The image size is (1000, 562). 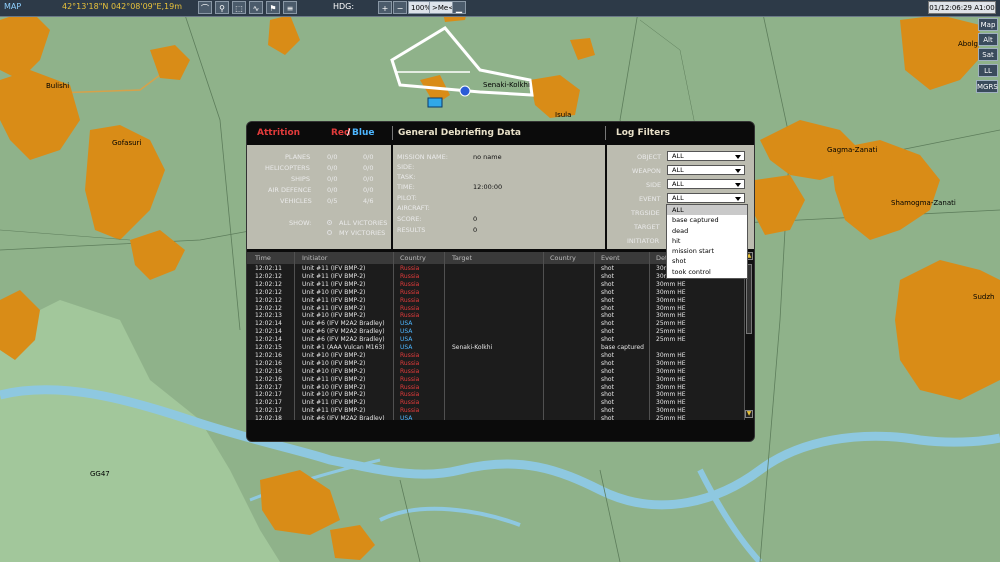 What do you see at coordinates (222, 7) in the screenshot?
I see `zoom-in-icon: ⚲` at bounding box center [222, 7].